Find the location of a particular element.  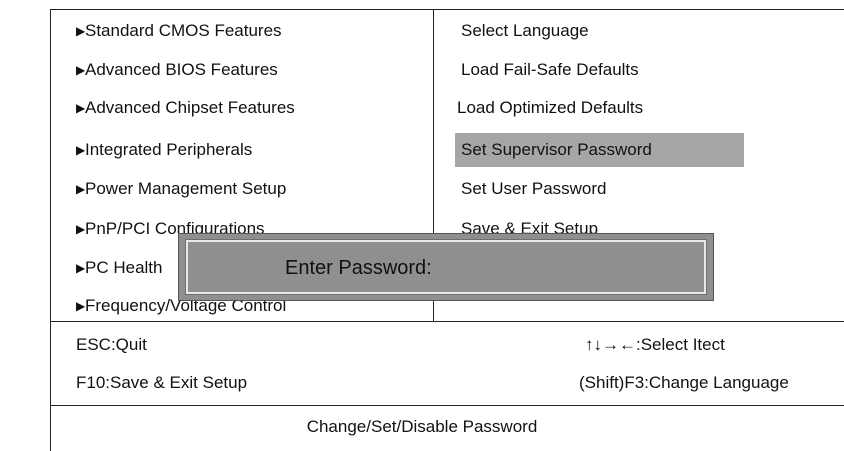

menu-footer-divider is located at coordinates (447, 321).